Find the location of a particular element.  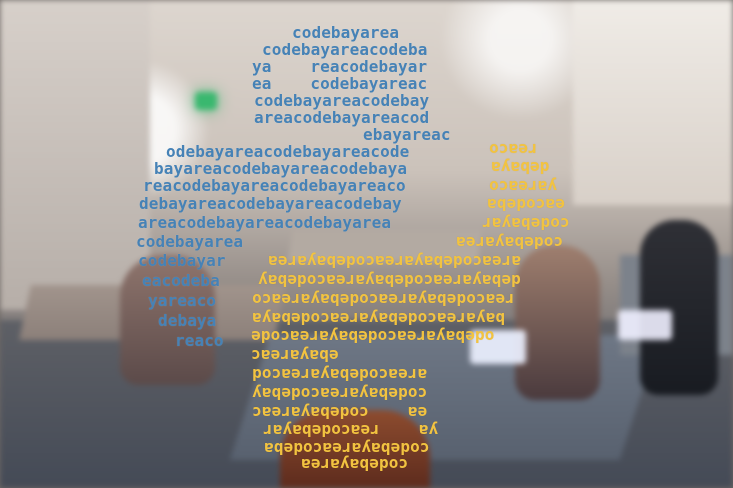

person-right-figure is located at coordinates (679, 307).